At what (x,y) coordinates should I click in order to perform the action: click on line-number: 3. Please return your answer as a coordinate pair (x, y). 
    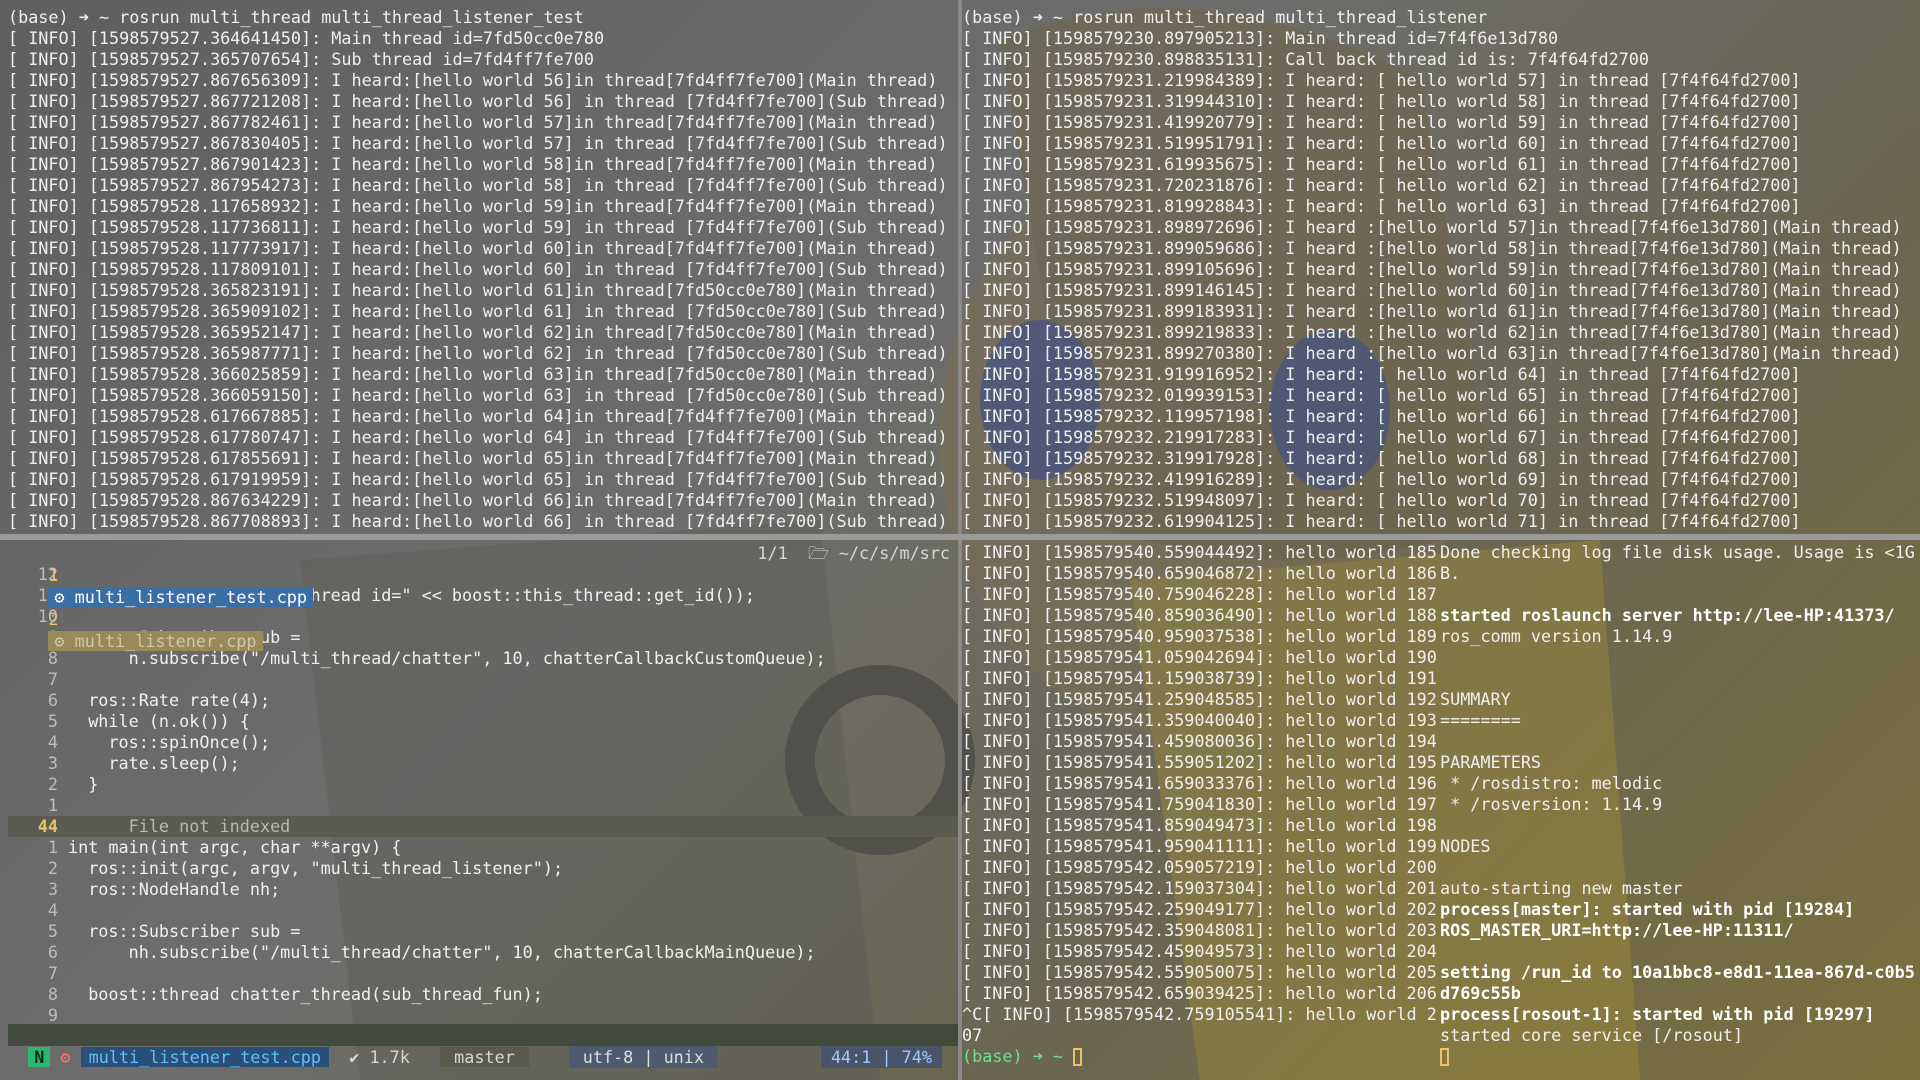
    Looking at the image, I should click on (52, 889).